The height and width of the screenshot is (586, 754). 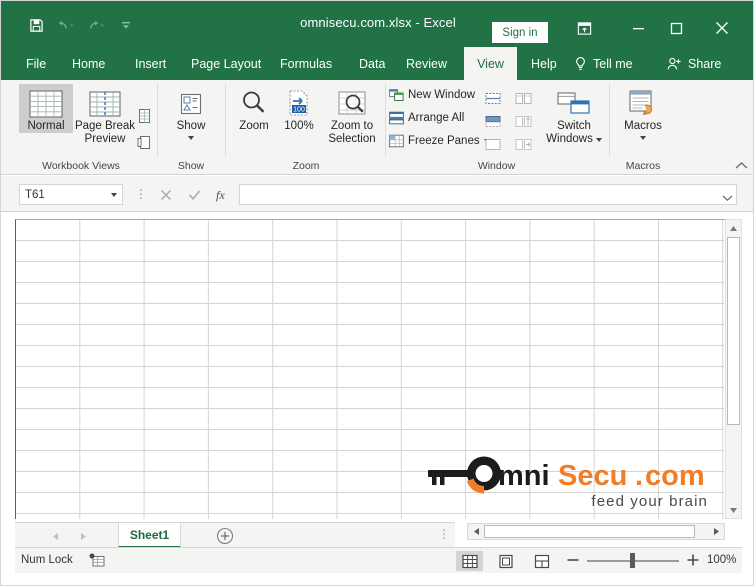 What do you see at coordinates (469, 561) in the screenshot?
I see `normal-view-button` at bounding box center [469, 561].